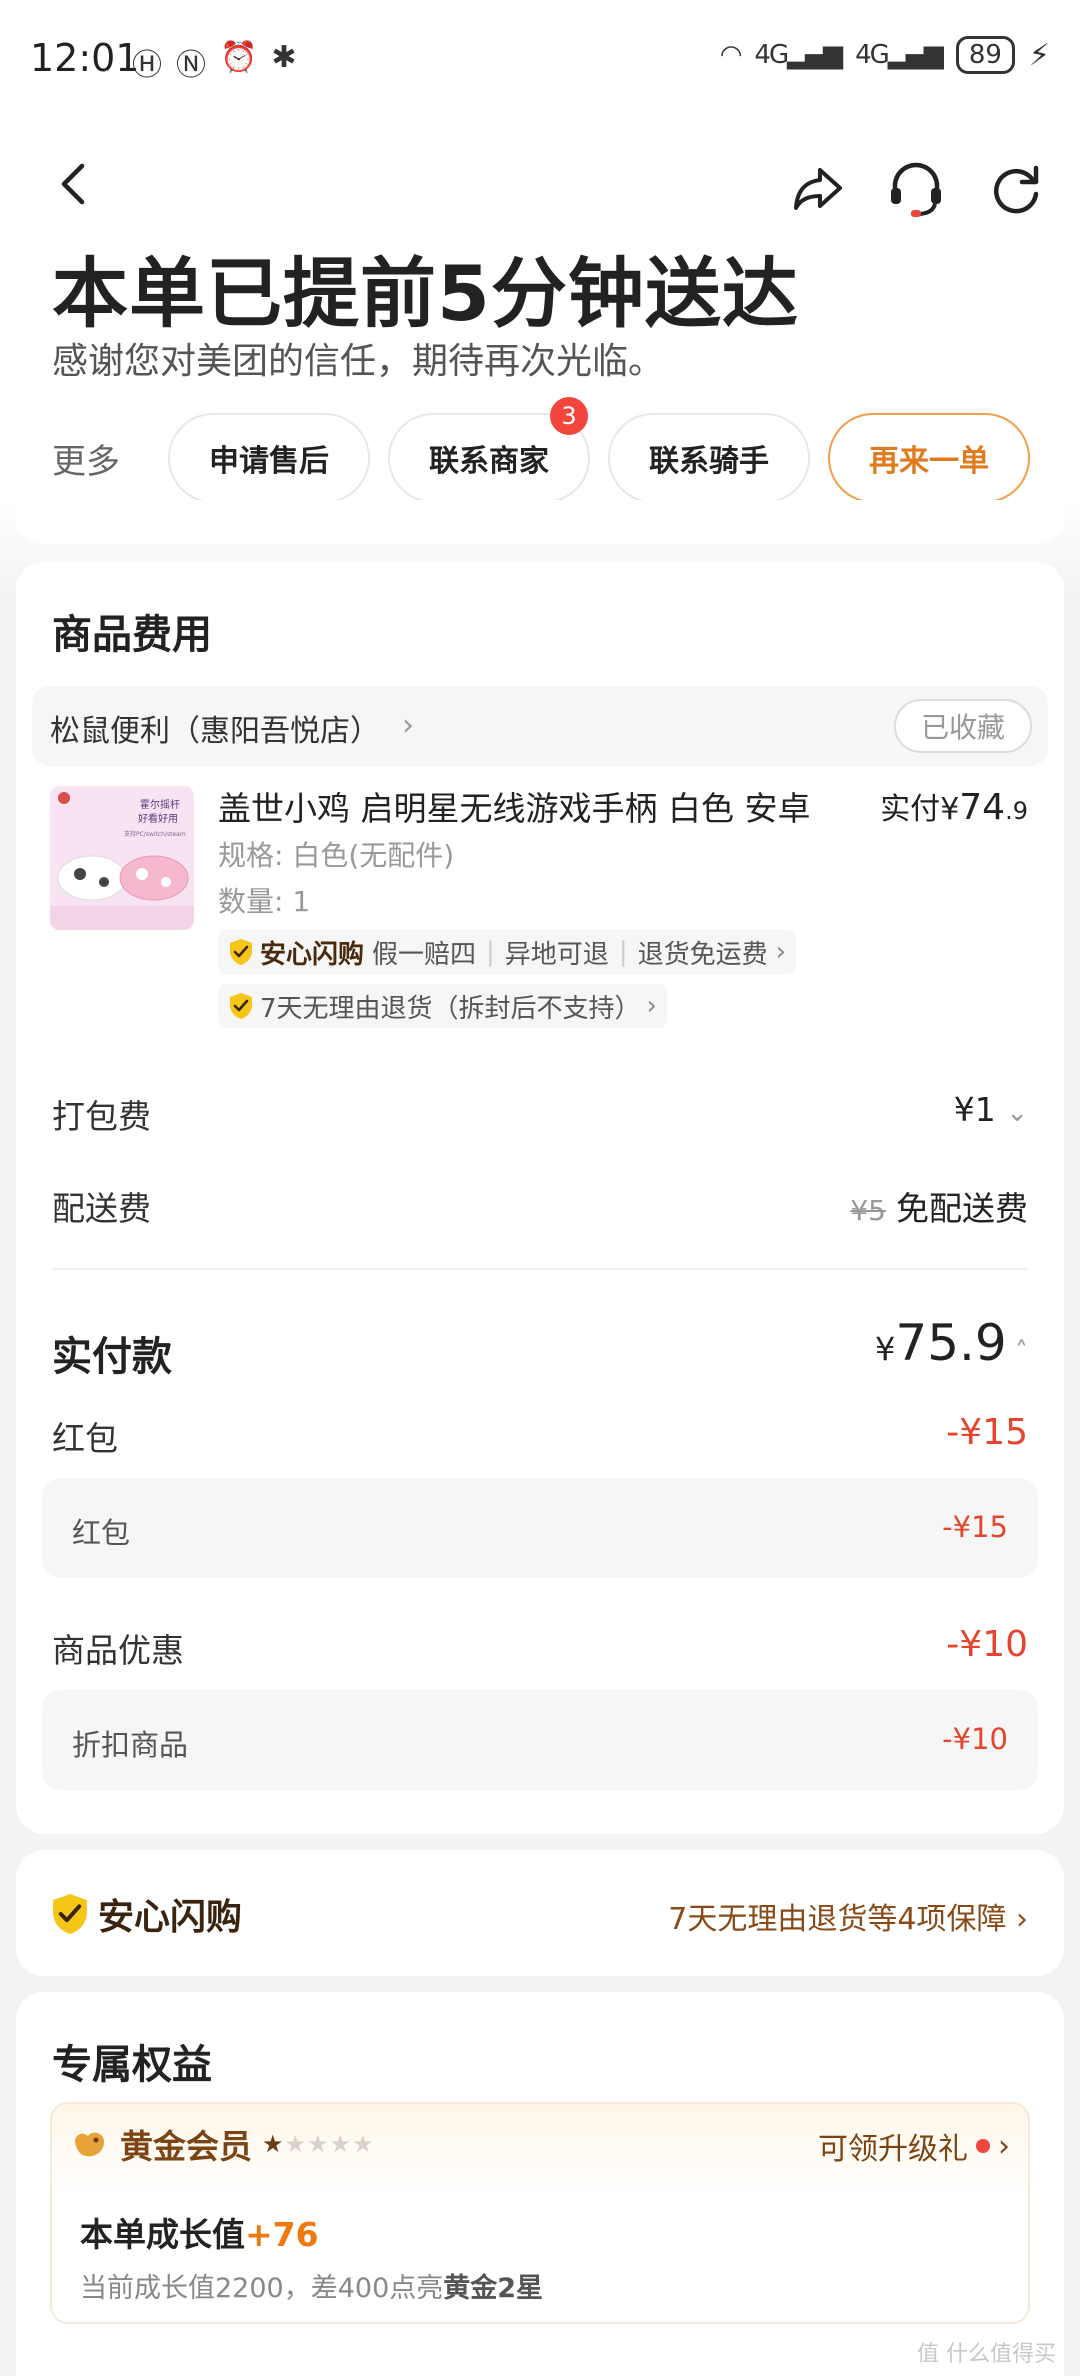 This screenshot has height=2376, width=1080. What do you see at coordinates (818, 188) in the screenshot?
I see `share-icon` at bounding box center [818, 188].